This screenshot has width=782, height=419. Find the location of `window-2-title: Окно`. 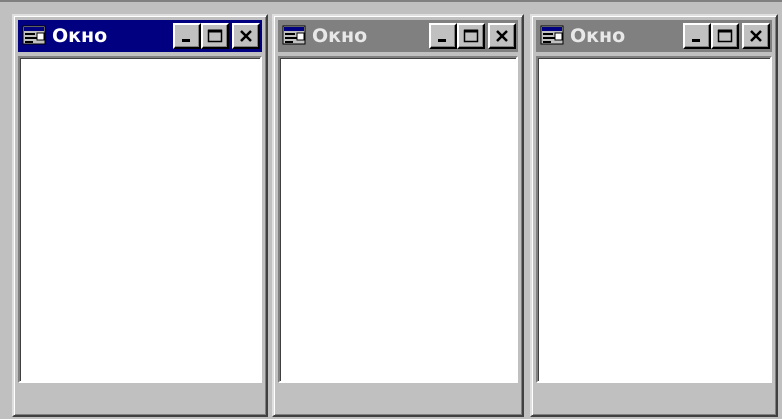

window-2-title: Окно is located at coordinates (340, 36).